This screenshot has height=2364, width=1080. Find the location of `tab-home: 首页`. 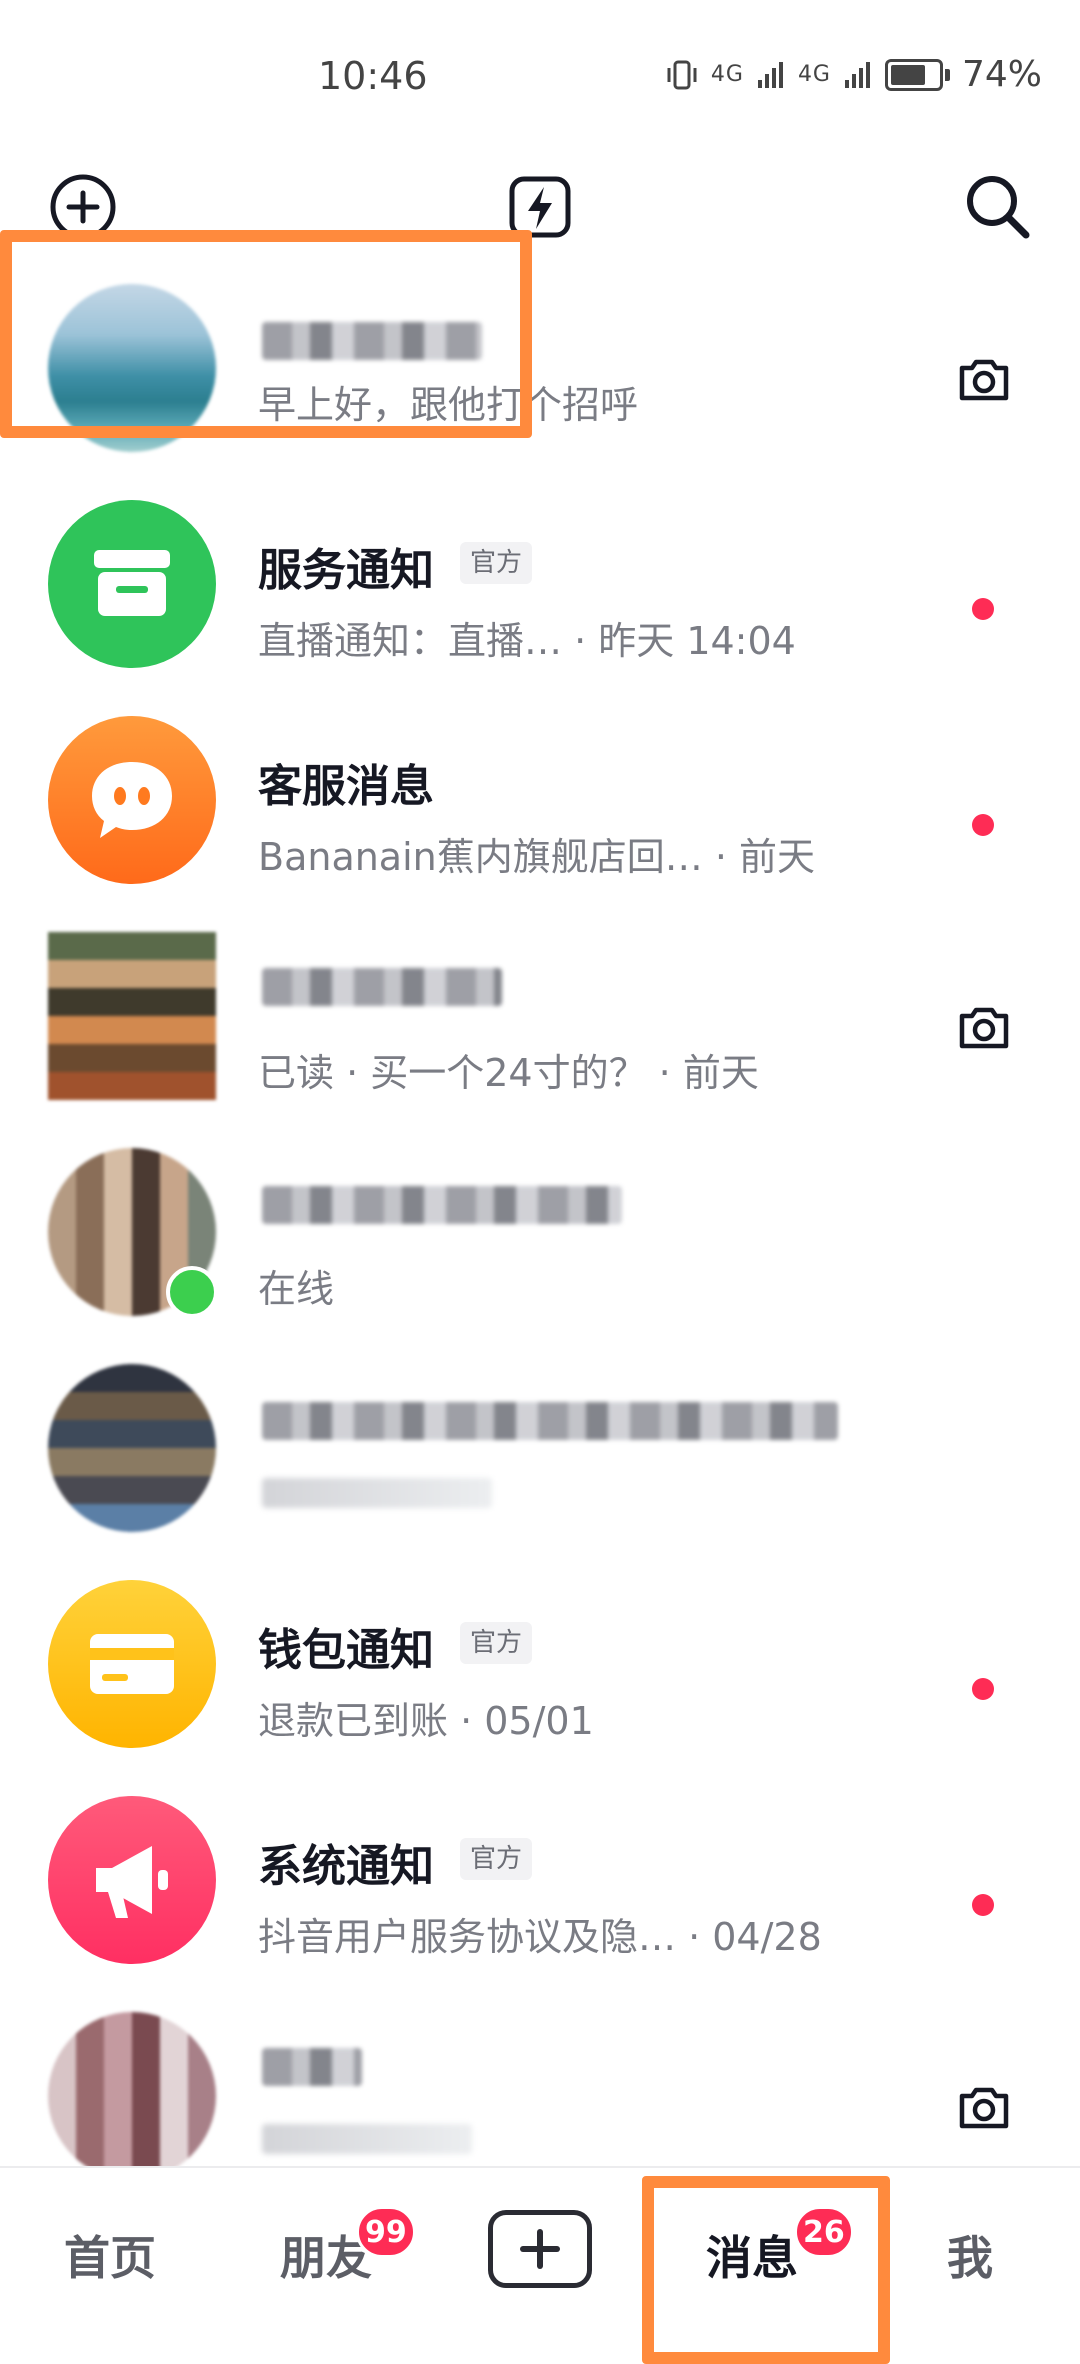

tab-home: 首页 is located at coordinates (110, 2255).